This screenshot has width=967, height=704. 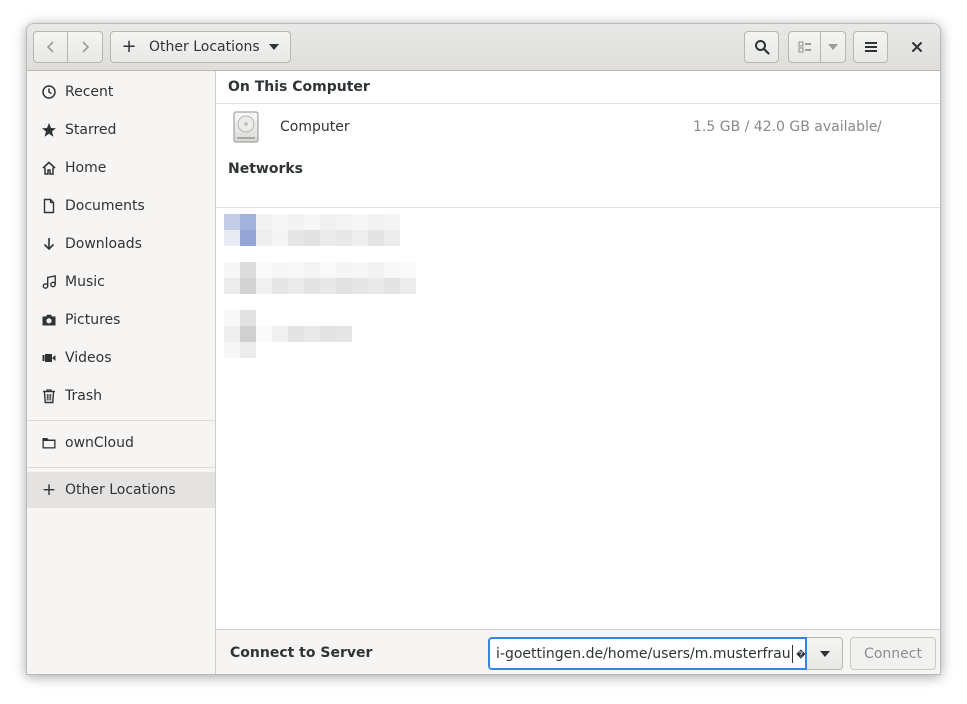 I want to click on back-button, so click(x=50, y=47).